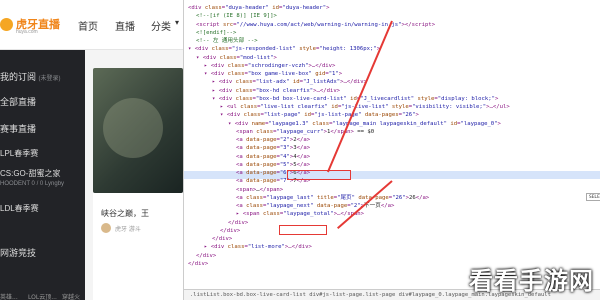 This screenshot has height=300, width=600. Describe the element at coordinates (247, 165) in the screenshot. I see `dom-node-line: <a data-page="5">5</a>` at that location.